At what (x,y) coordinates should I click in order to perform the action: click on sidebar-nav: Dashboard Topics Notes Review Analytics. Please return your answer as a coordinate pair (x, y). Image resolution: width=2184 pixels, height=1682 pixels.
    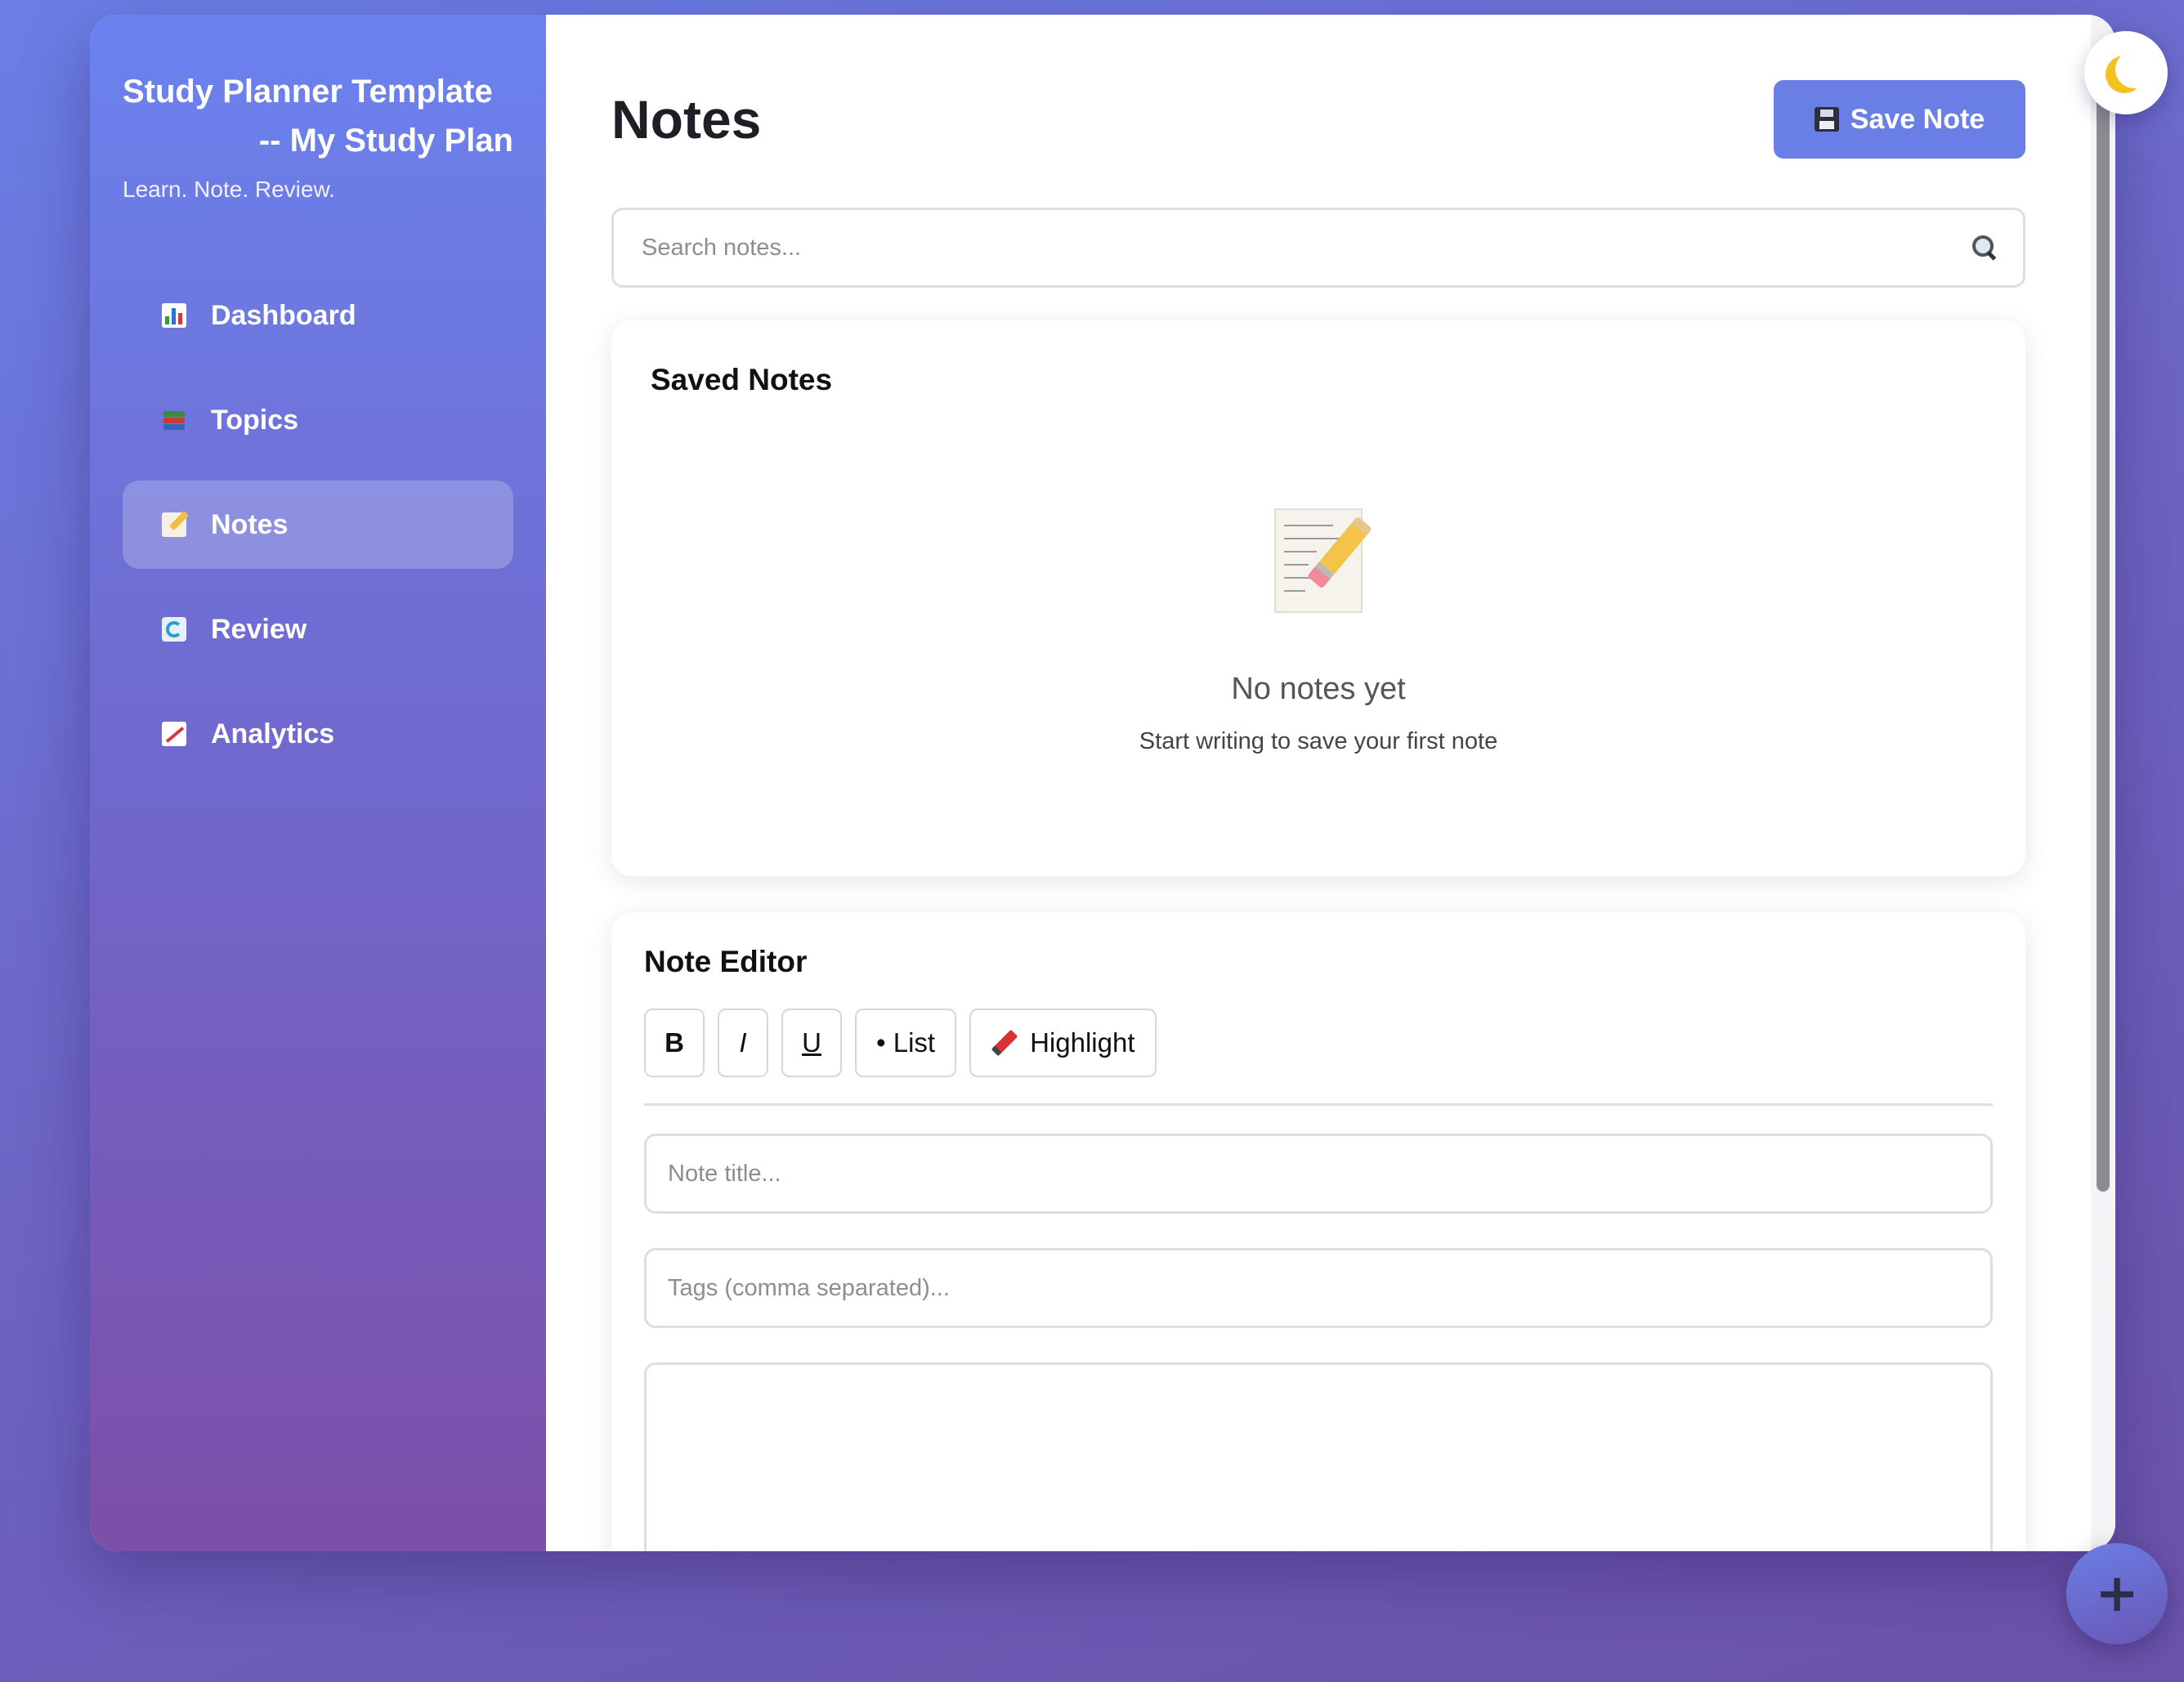
    Looking at the image, I should click on (318, 524).